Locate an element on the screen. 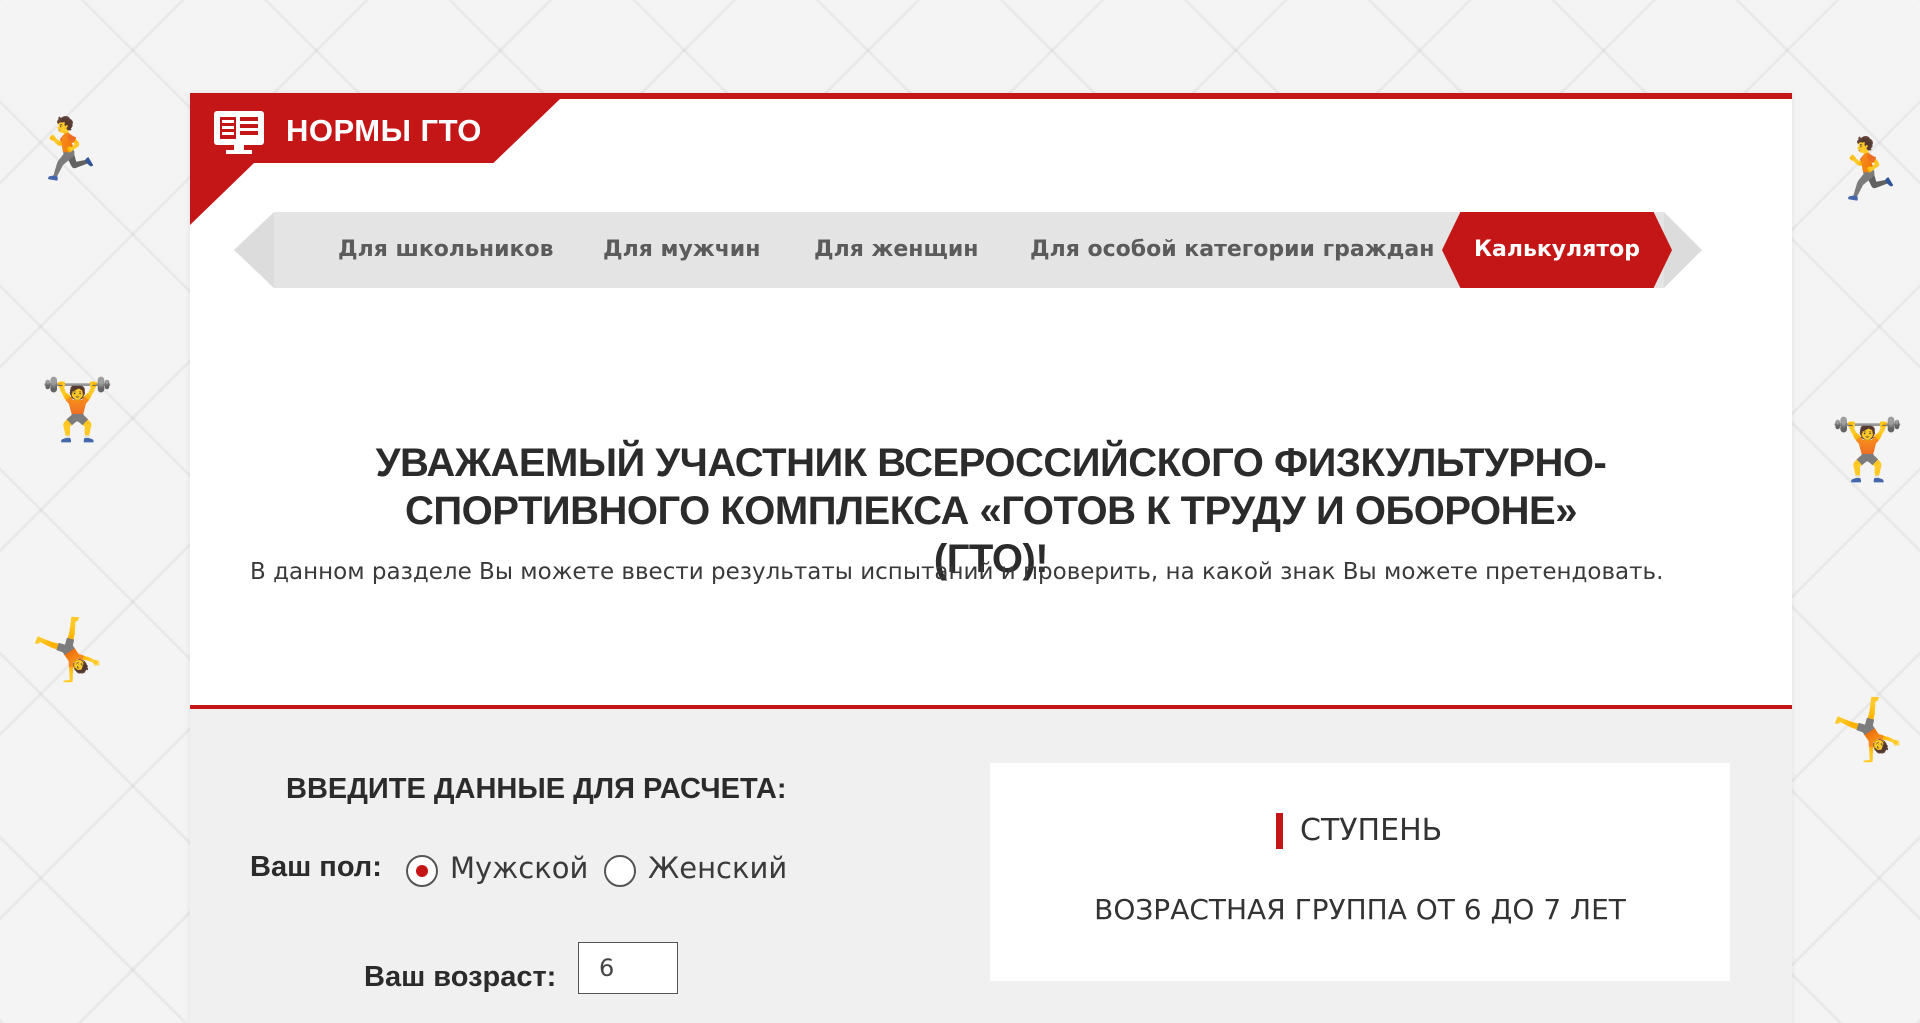 Image resolution: width=1920 pixels, height=1023 pixels. result-age-group: ВОЗРАСТНАЯ ГРУППА ОТ 6 ДО 7 ЛЕТ is located at coordinates (1360, 909).